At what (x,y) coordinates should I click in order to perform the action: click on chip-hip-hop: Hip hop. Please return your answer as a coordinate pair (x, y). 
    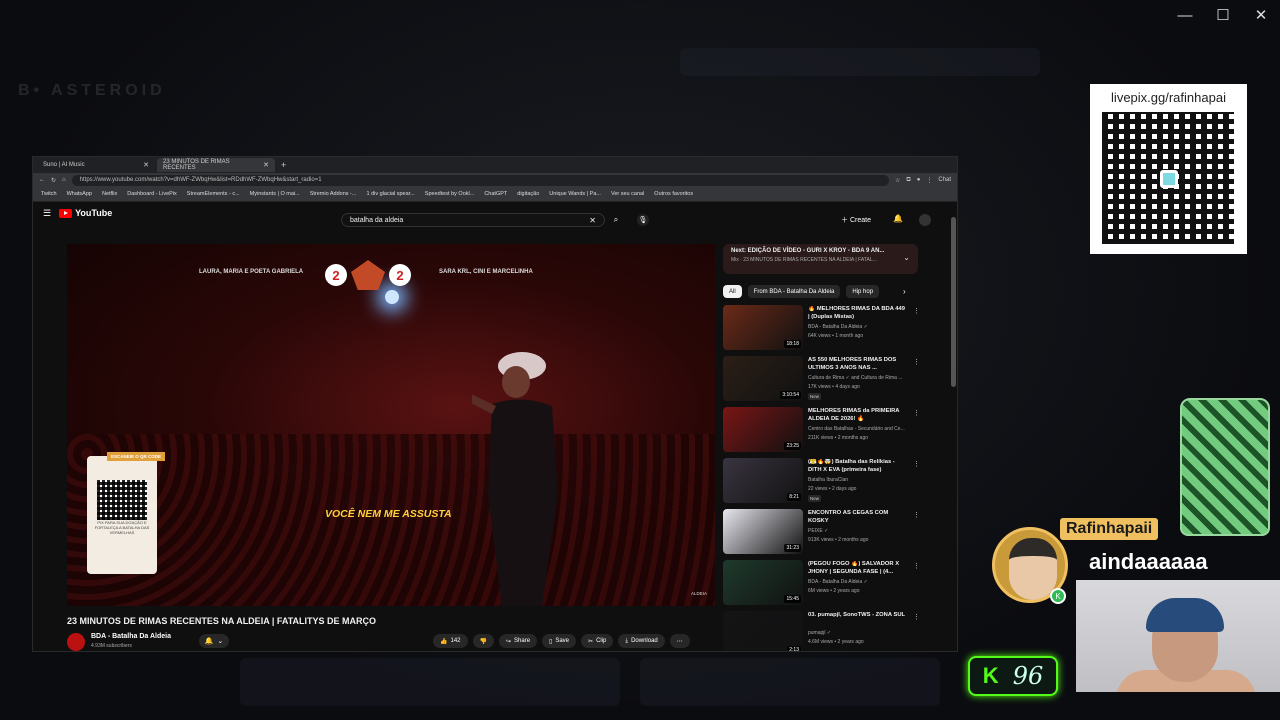
    Looking at the image, I should click on (863, 291).